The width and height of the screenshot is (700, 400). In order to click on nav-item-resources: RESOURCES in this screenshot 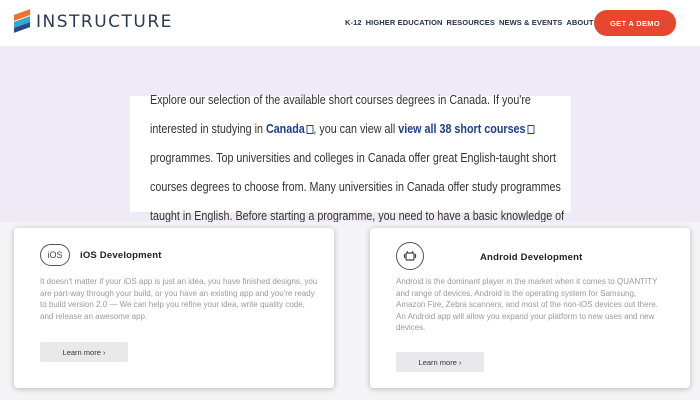, I will do `click(471, 22)`.